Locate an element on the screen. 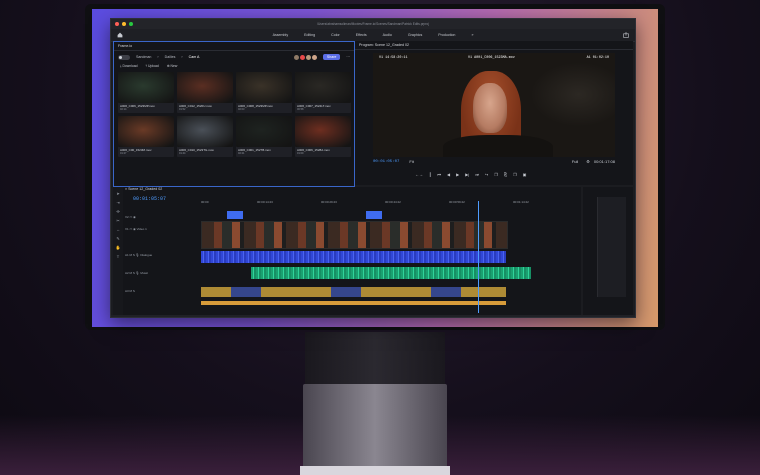 The image size is (760, 475). dialogue-audio-clip is located at coordinates (353, 257).